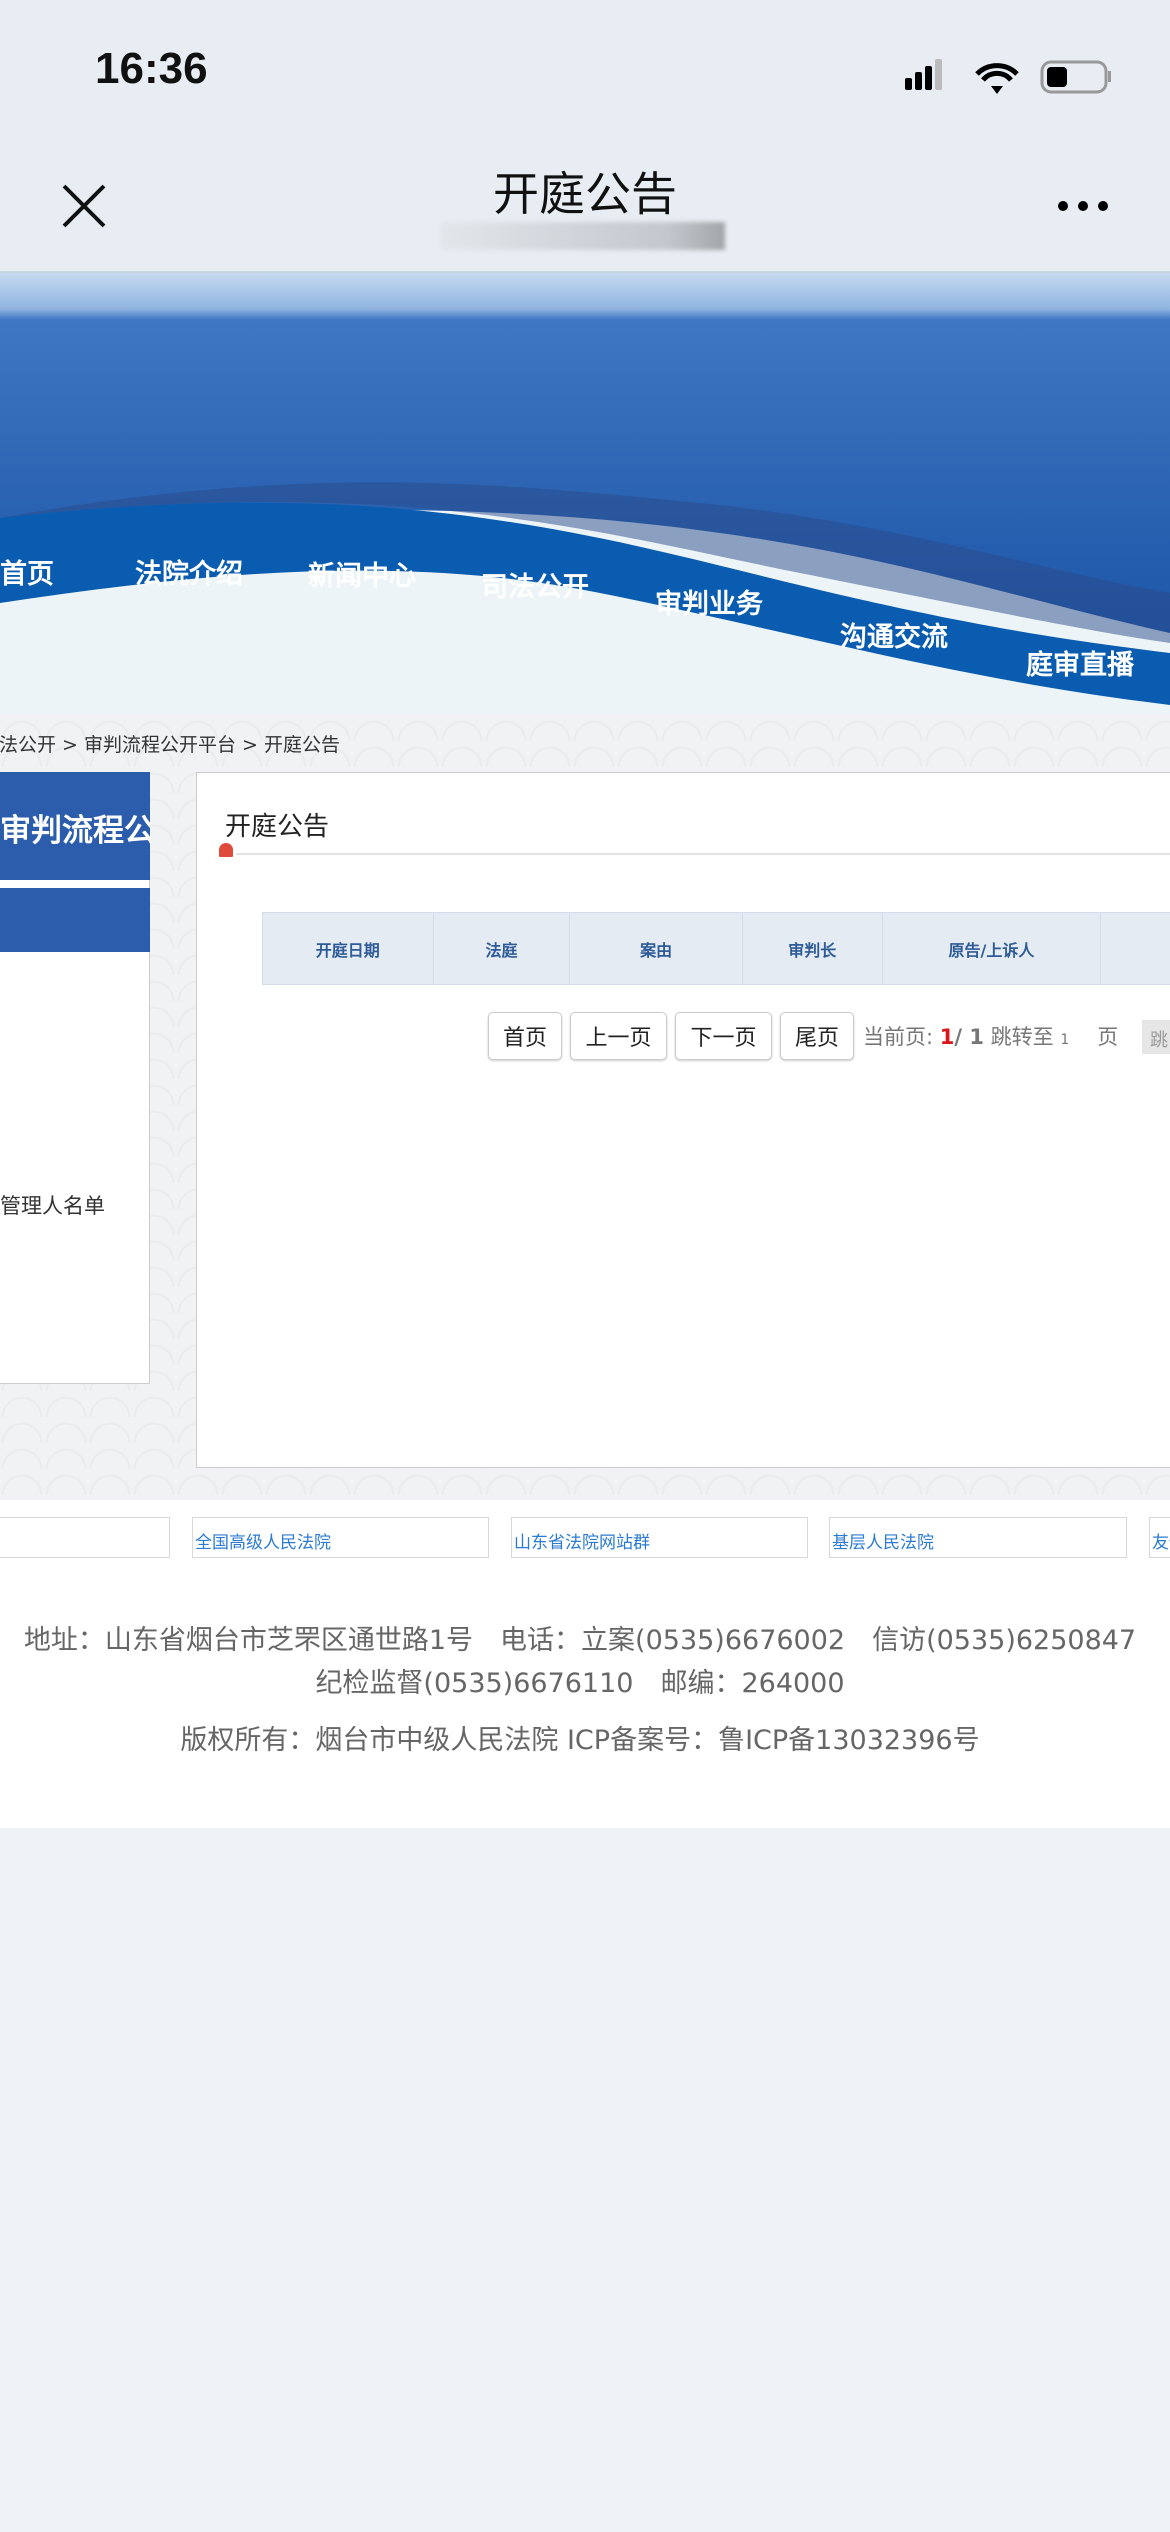 The height and width of the screenshot is (2532, 1170). What do you see at coordinates (618, 1036) in the screenshot?
I see `prev-page-button: 上一页` at bounding box center [618, 1036].